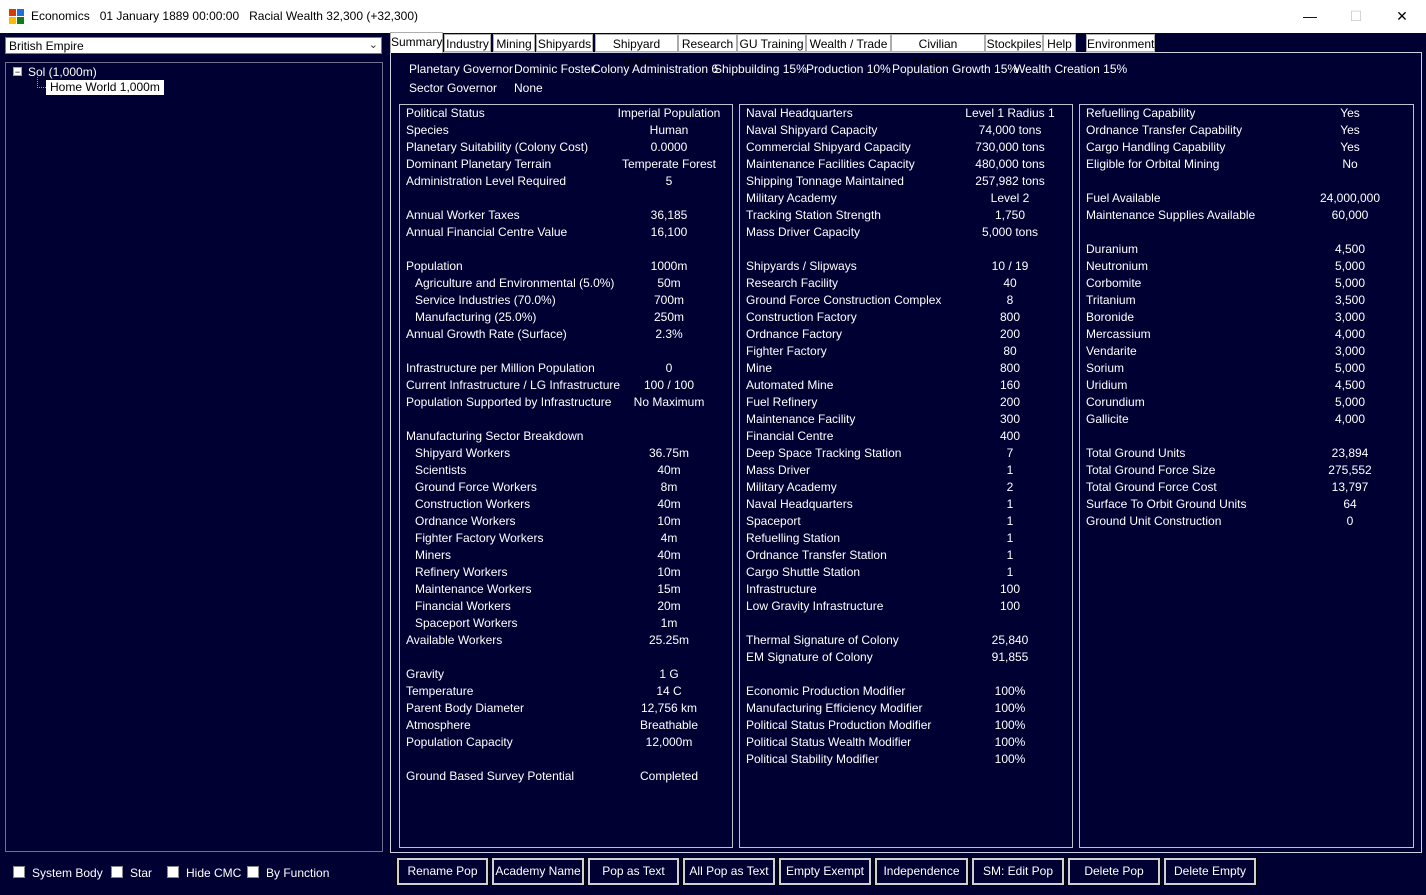  I want to click on col2-row-label: Mine, so click(759, 368).